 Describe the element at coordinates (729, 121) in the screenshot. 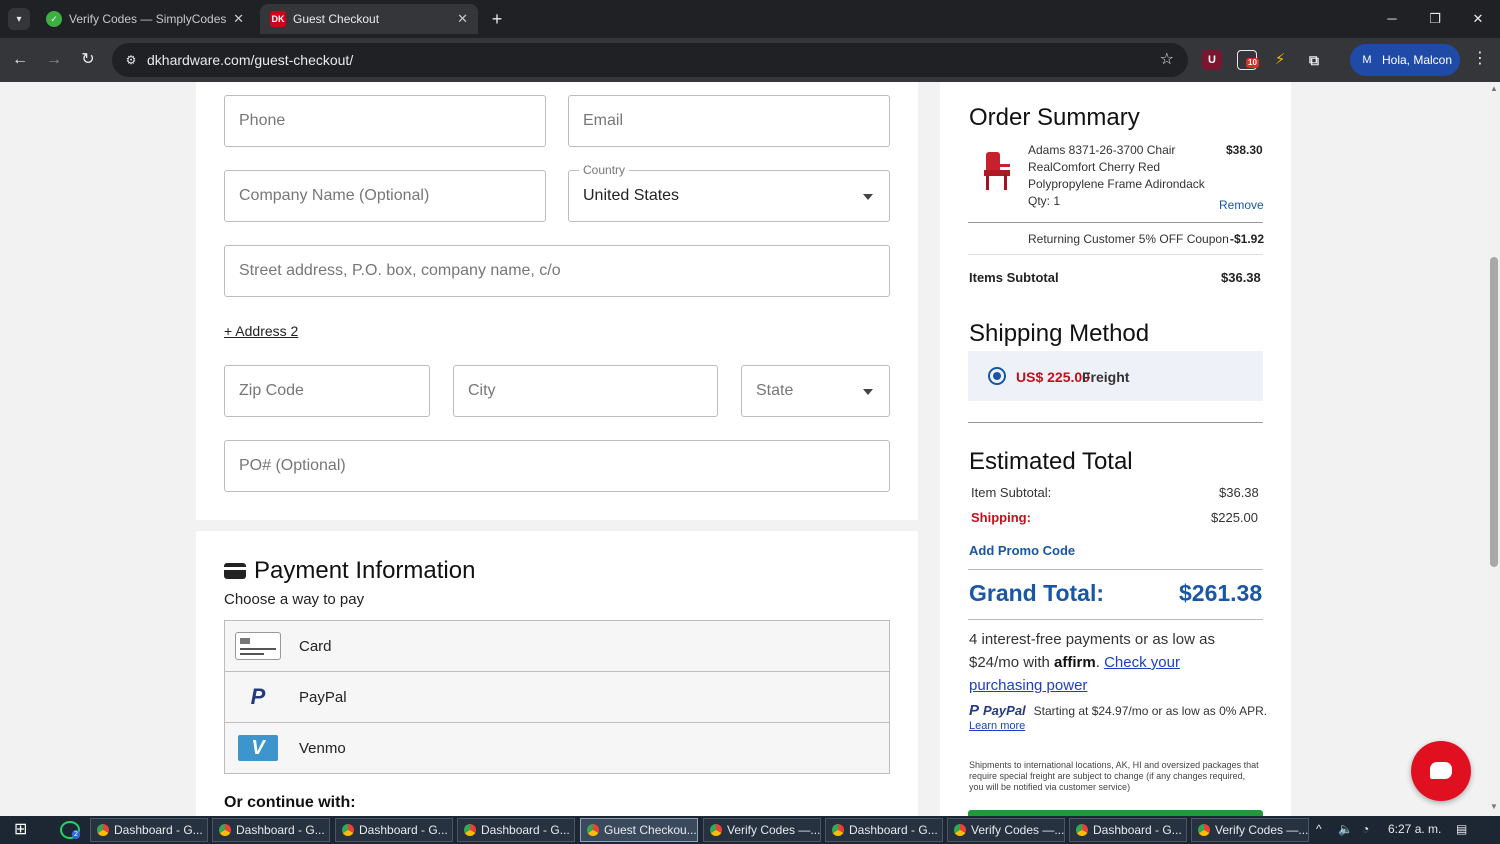

I see `email-field: Email` at that location.